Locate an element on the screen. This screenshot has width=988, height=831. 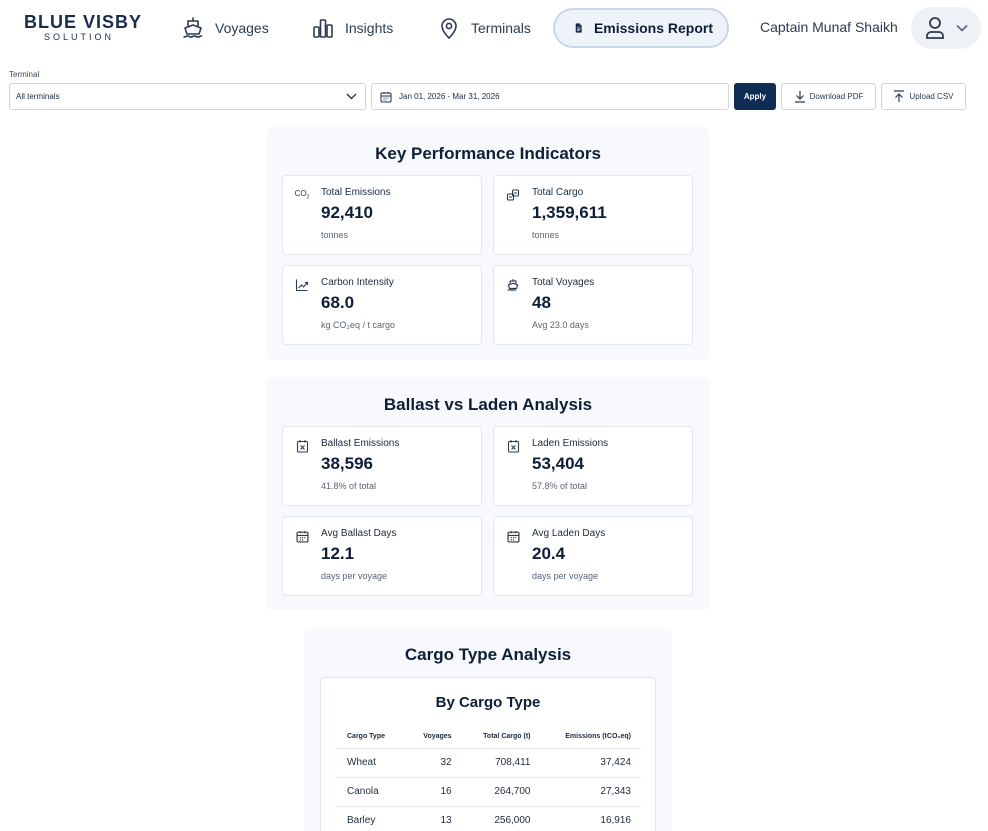
apply-button: Apply is located at coordinates (755, 96).